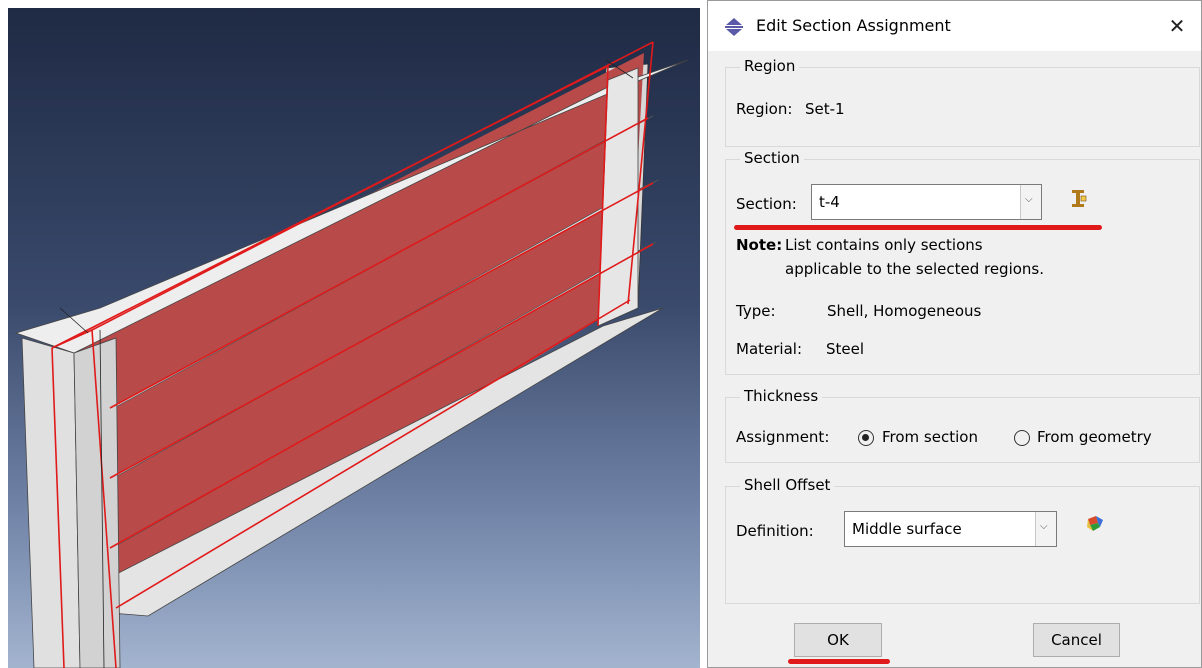 This screenshot has height=668, width=1202. What do you see at coordinates (783, 437) in the screenshot?
I see `assignment-label: Assignment:` at bounding box center [783, 437].